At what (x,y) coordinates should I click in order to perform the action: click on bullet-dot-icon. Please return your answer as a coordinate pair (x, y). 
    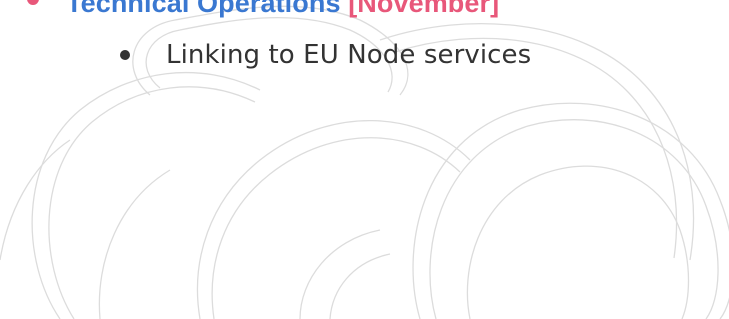
    Looking at the image, I should click on (125, 55).